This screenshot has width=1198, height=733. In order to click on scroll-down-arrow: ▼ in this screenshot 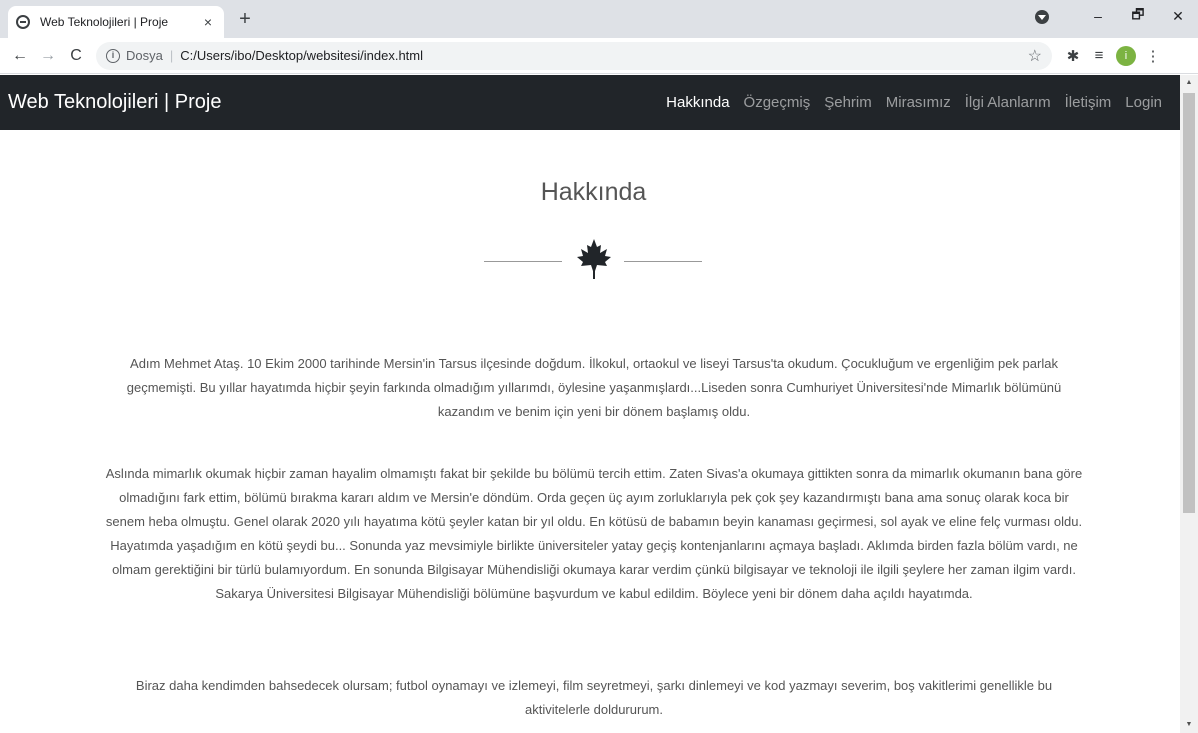, I will do `click(1189, 725)`.